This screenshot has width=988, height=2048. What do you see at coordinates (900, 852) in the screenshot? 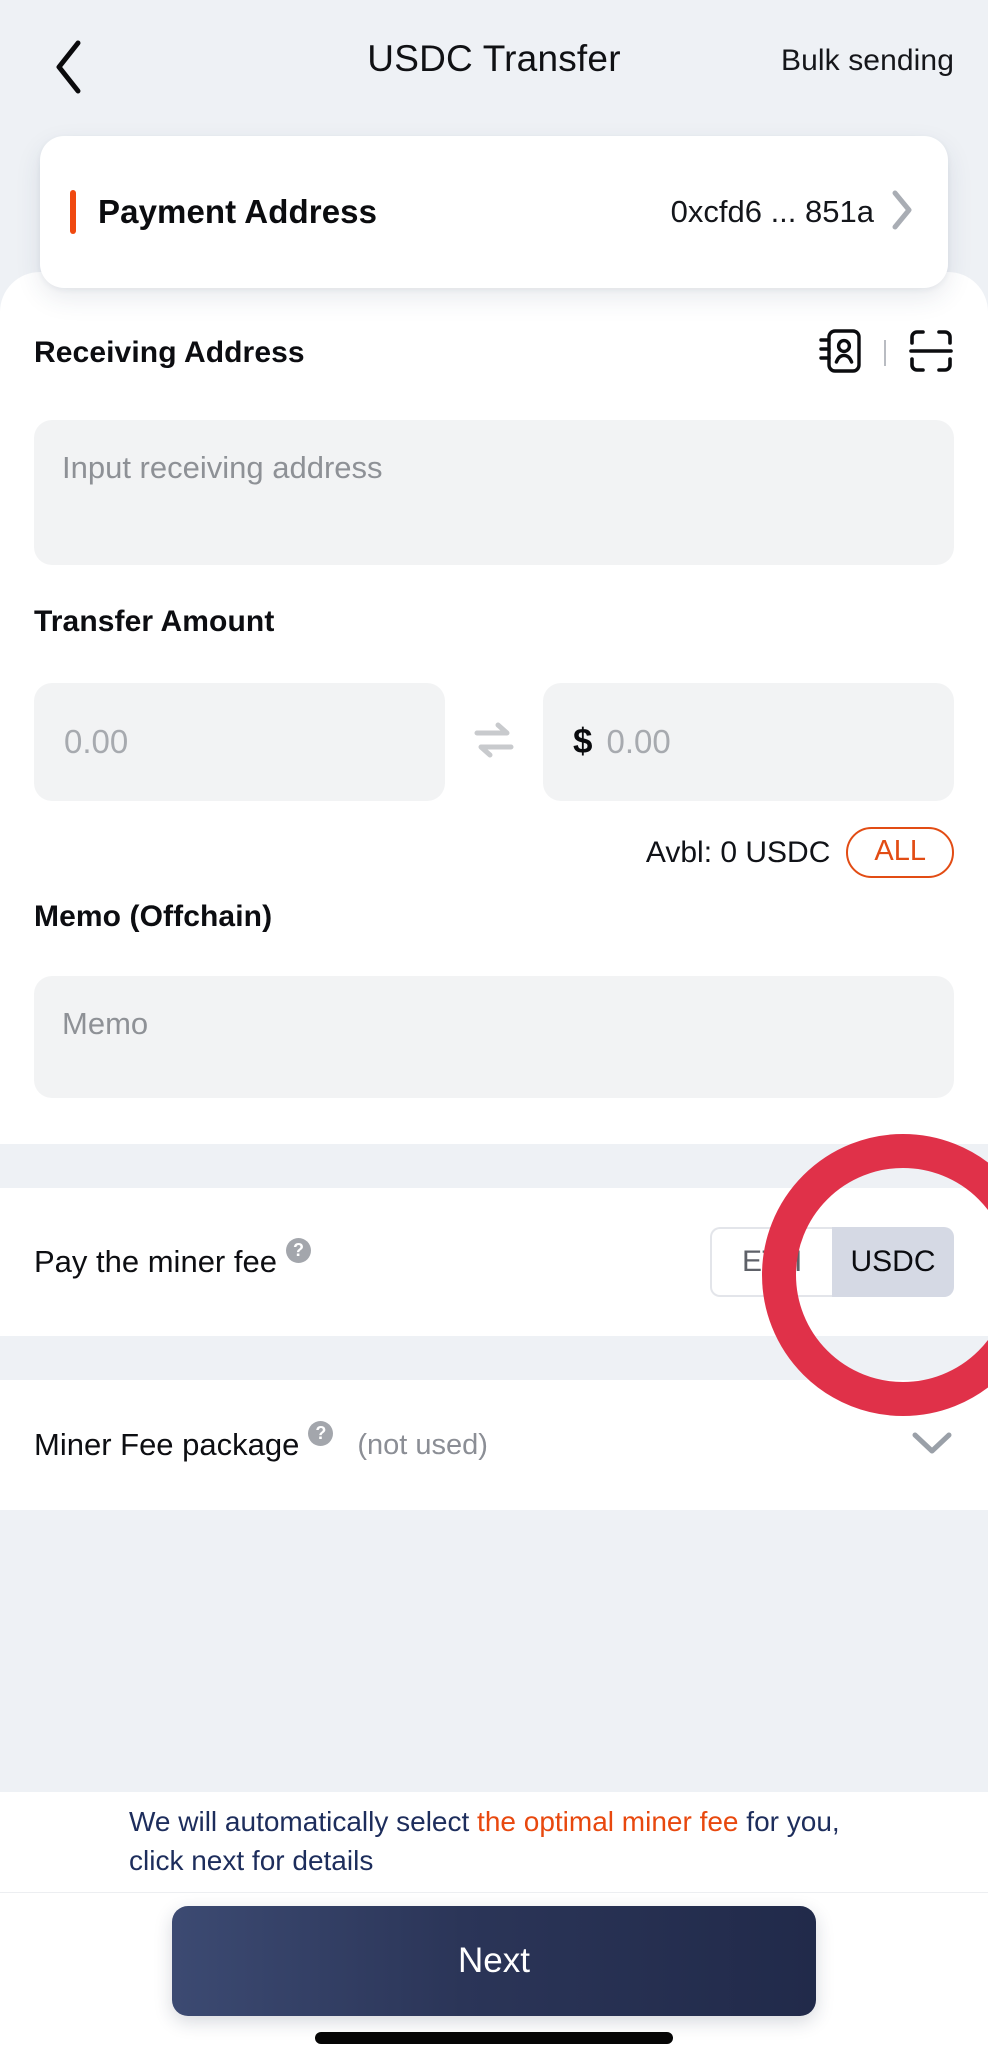
I see `all-button: ALL` at bounding box center [900, 852].